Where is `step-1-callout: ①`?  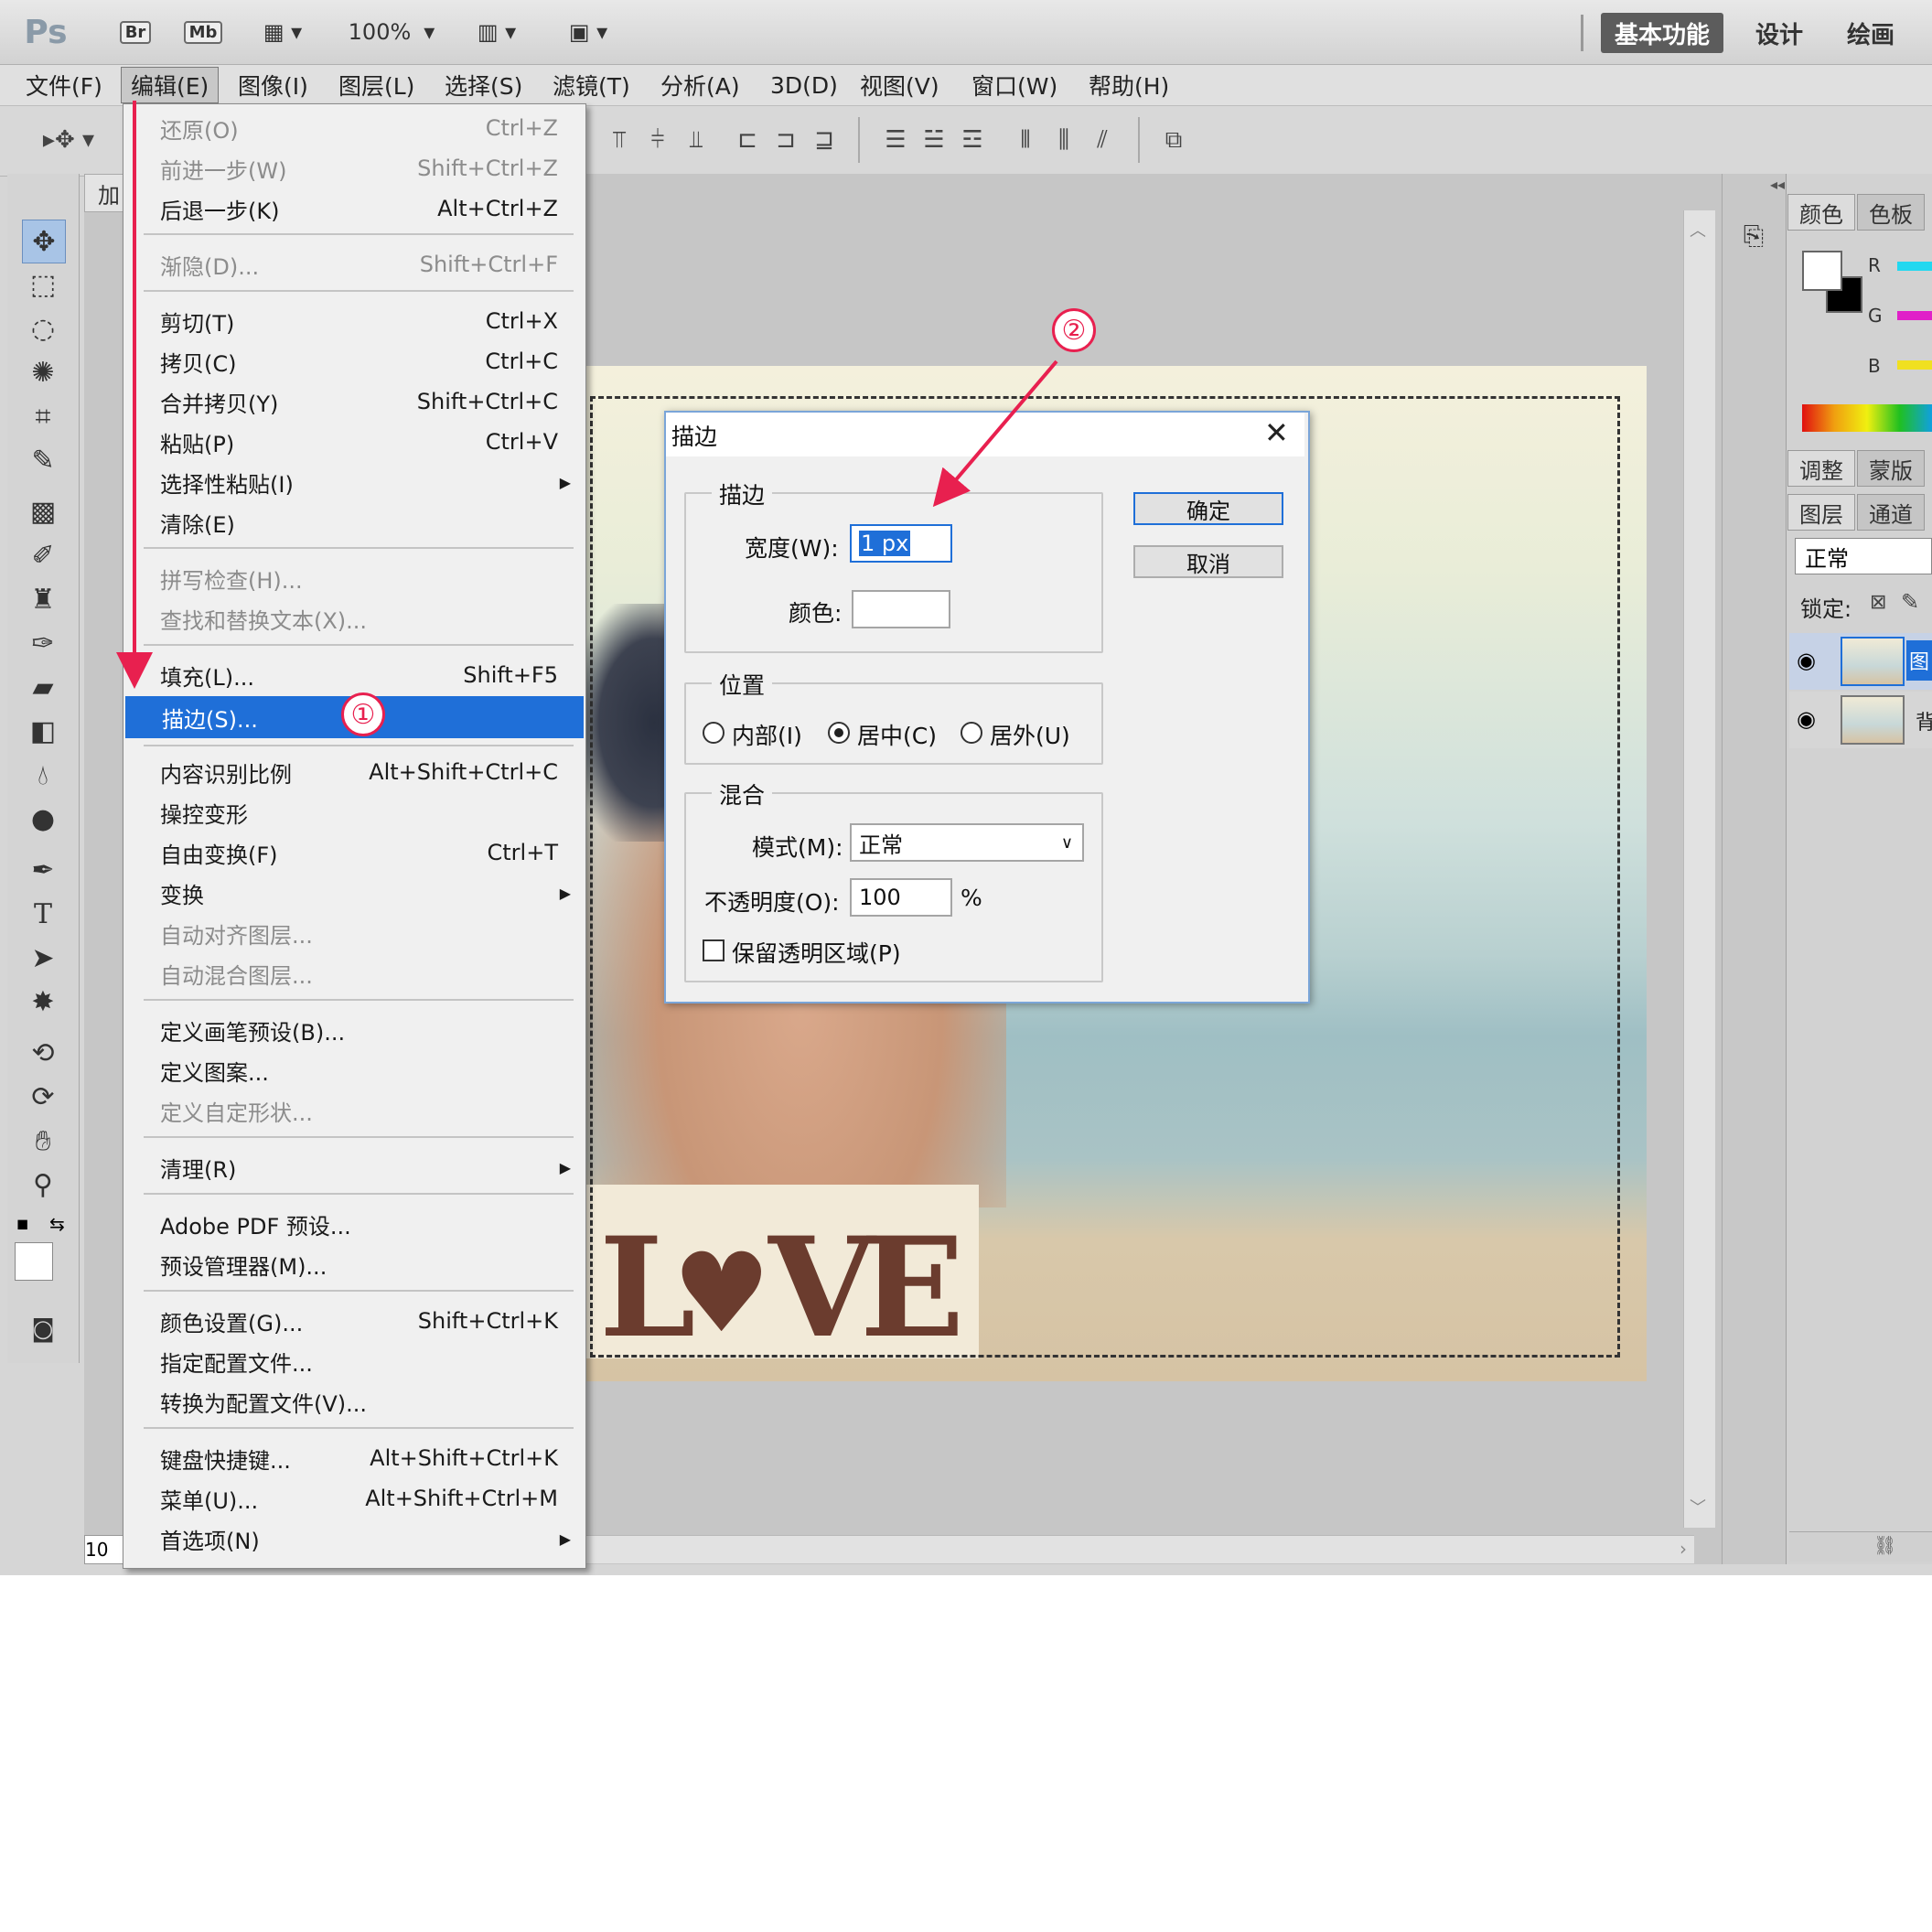
step-1-callout: ① is located at coordinates (363, 714).